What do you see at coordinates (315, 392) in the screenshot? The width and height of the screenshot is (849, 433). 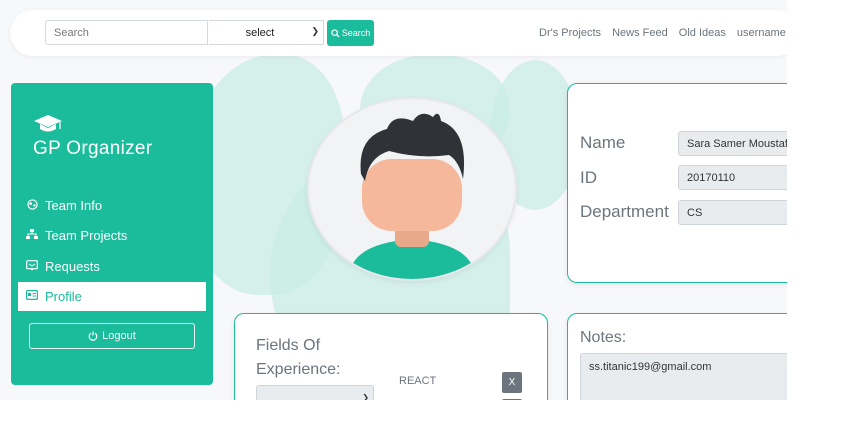 I see `experience-select: ❯` at bounding box center [315, 392].